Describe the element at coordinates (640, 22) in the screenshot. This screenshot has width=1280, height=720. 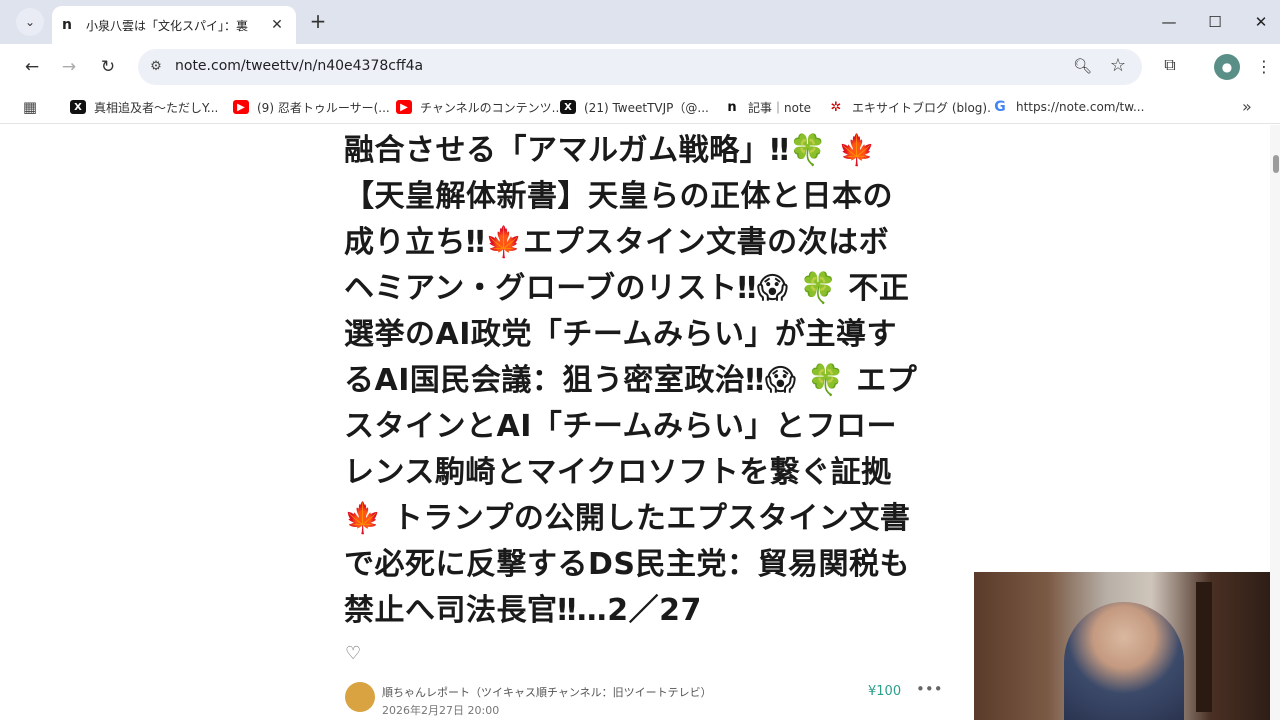
I see `tab-strip: ⌄ n 小泉八雲は「文化スパイ」：裏 ✕ + — ☐ ✕` at that location.